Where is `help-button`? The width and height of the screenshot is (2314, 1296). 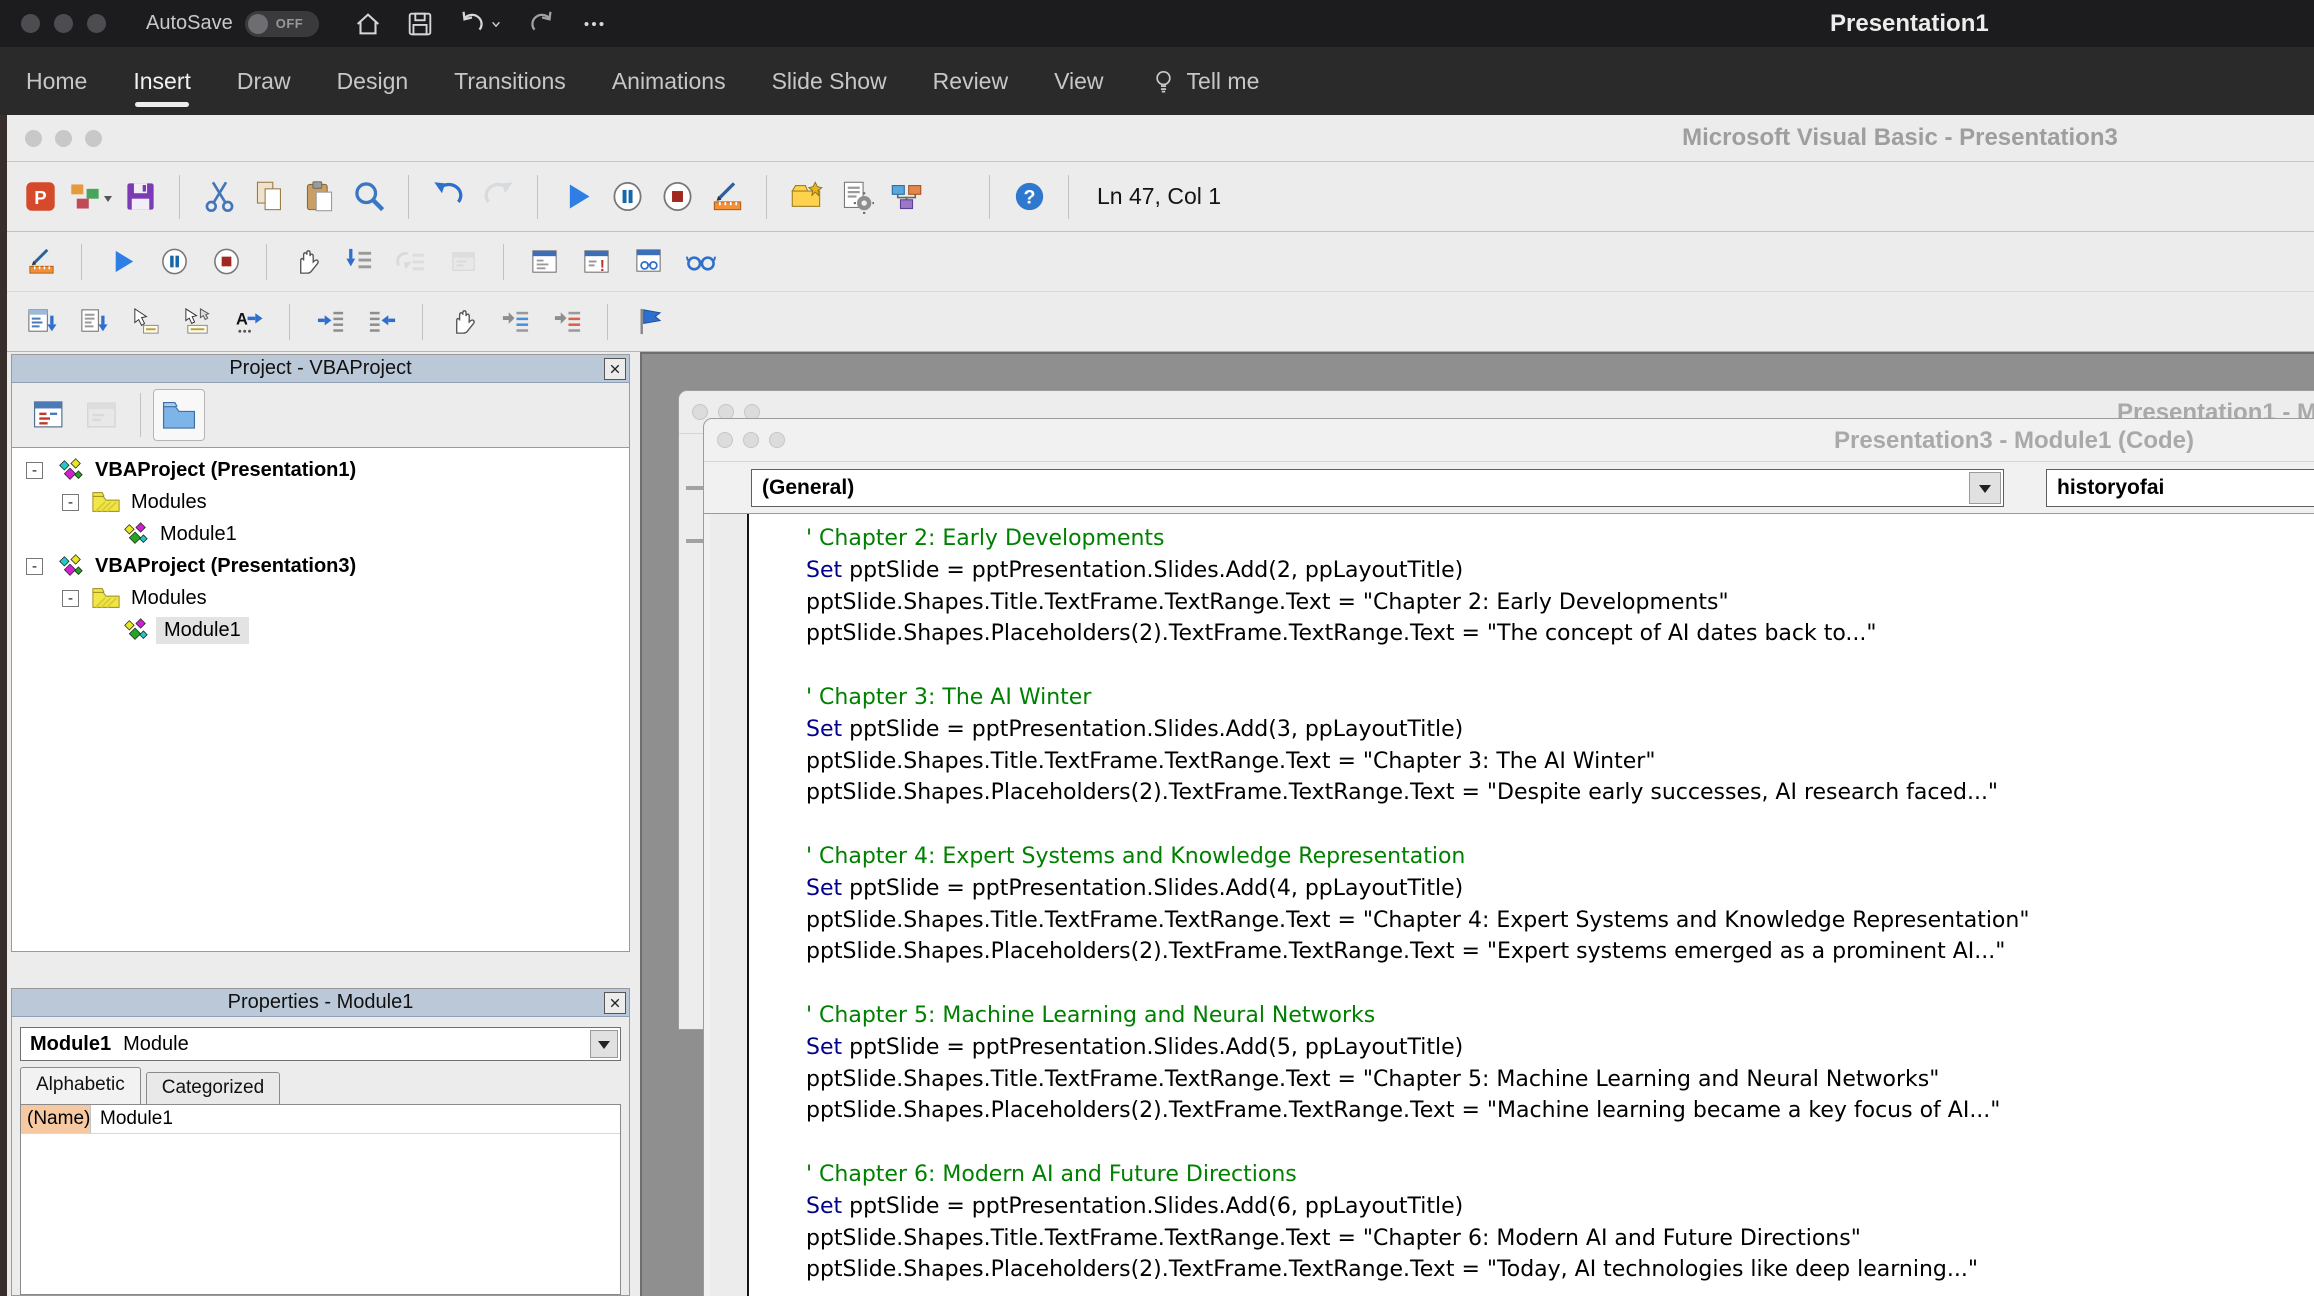
help-button is located at coordinates (1029, 197).